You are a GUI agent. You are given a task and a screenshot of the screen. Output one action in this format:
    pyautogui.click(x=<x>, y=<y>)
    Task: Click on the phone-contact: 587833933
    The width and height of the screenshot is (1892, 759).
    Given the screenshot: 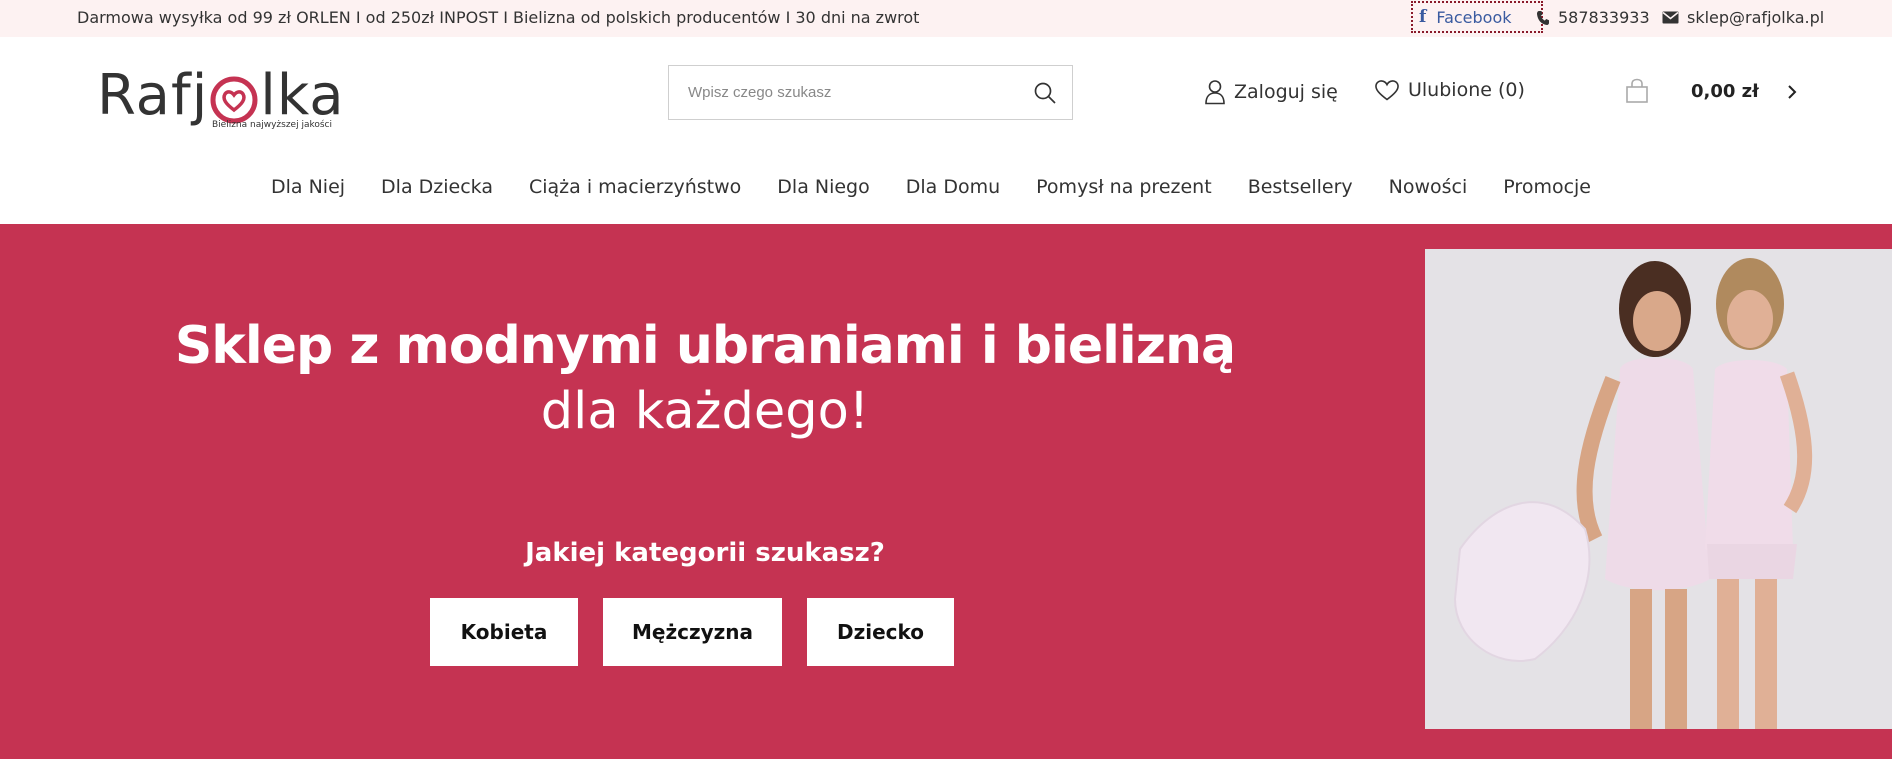 What is the action you would take?
    pyautogui.click(x=1593, y=17)
    